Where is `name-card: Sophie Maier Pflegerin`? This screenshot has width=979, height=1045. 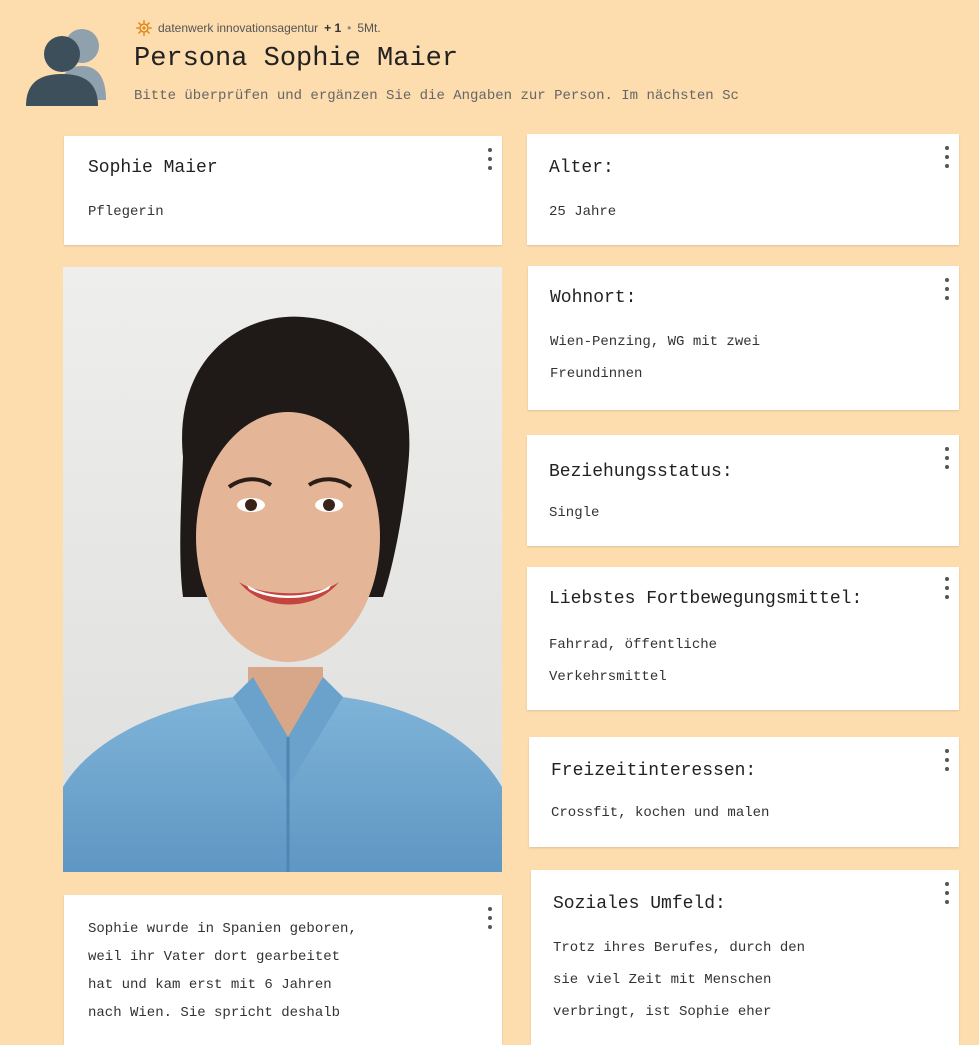
name-card: Sophie Maier Pflegerin is located at coordinates (283, 190).